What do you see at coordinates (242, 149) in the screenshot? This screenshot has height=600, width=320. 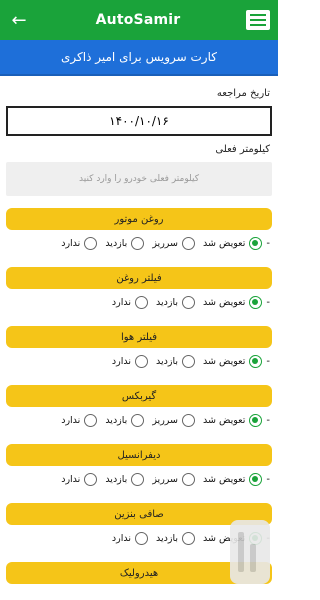 I see `km-label: کیلومتر فعلی` at bounding box center [242, 149].